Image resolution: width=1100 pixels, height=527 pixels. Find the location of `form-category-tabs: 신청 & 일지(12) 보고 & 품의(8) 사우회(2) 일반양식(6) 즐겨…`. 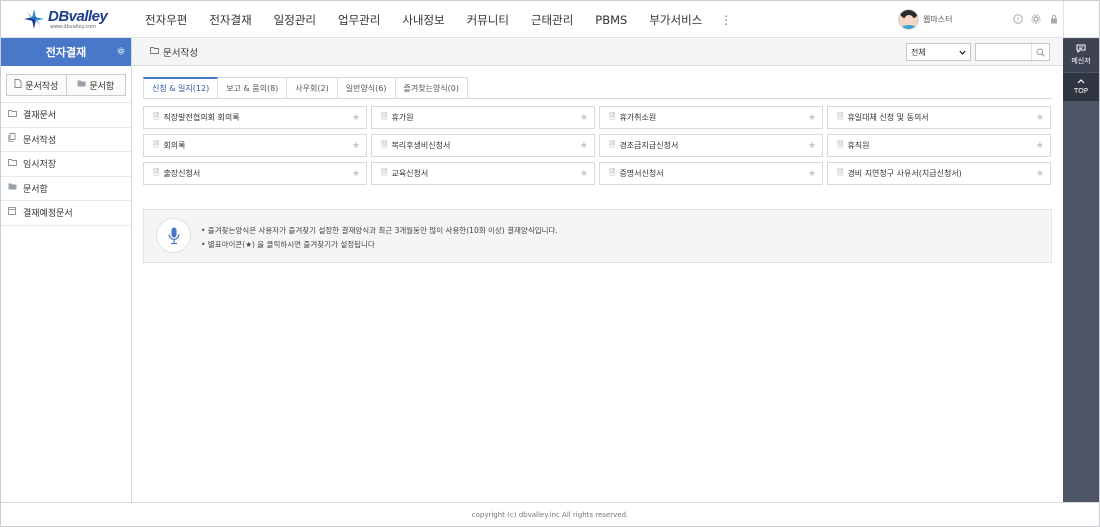

form-category-tabs: 신청 & 일지(12) 보고 & 품의(8) 사우회(2) 일반양식(6) 즐겨… is located at coordinates (305, 88).